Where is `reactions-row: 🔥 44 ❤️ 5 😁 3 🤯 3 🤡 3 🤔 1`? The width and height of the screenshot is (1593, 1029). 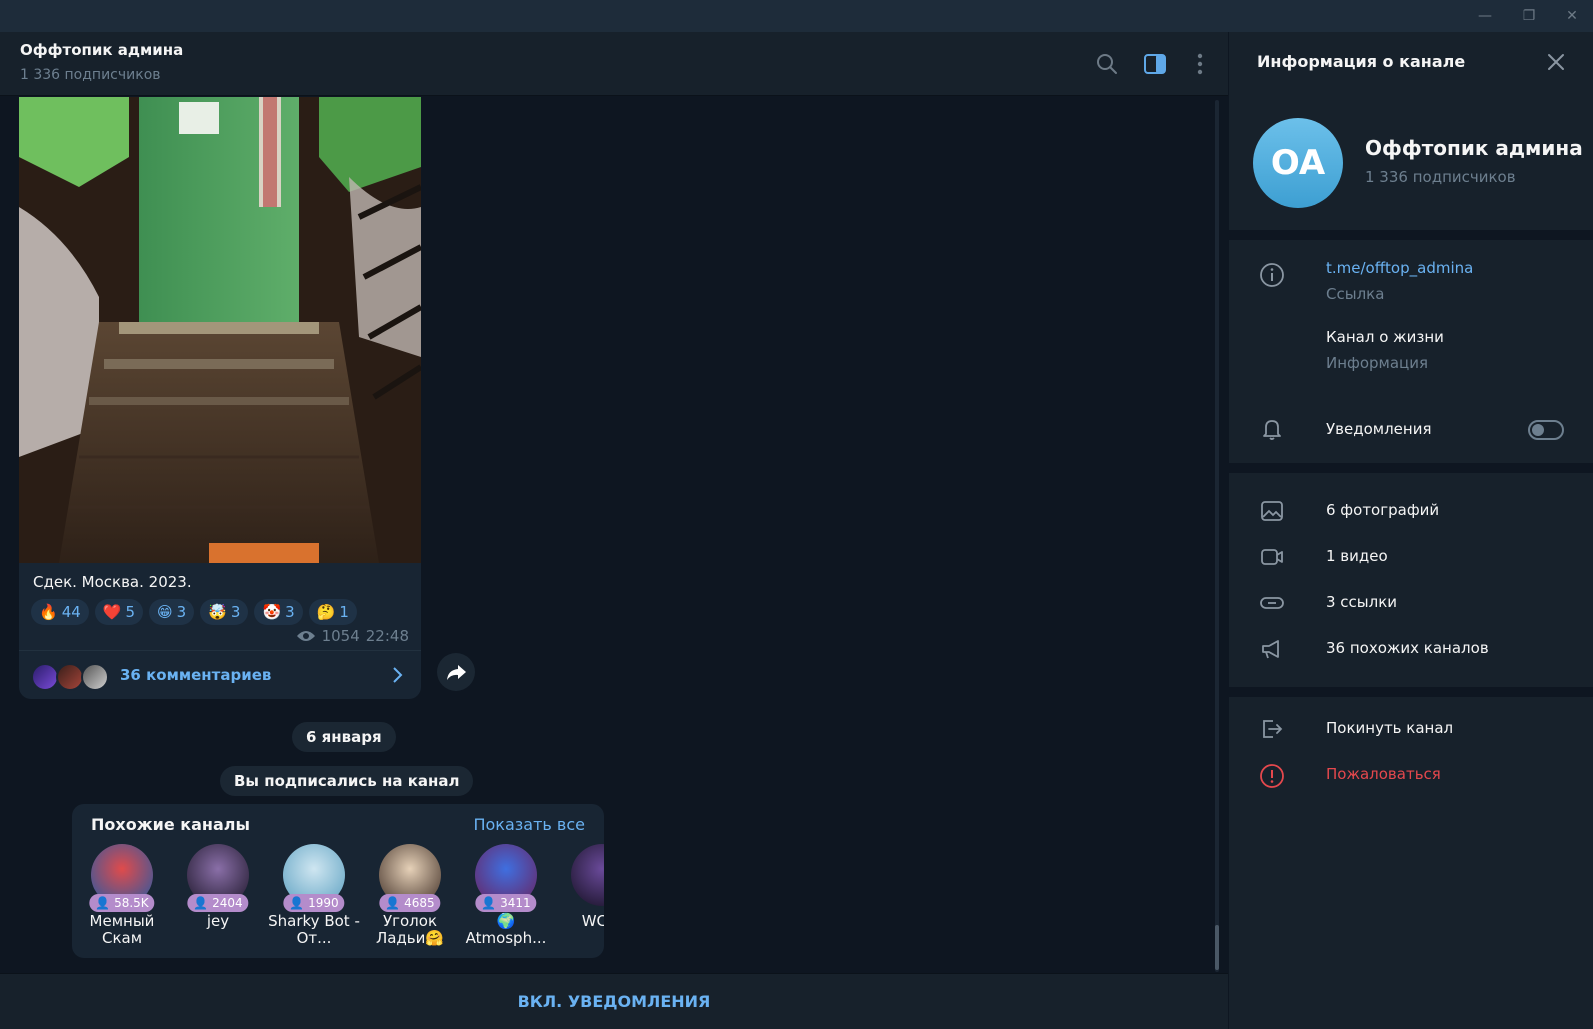
reactions-row: 🔥 44 ❤️ 5 😁 3 🤯 3 🤡 3 🤔 1 is located at coordinates (194, 612).